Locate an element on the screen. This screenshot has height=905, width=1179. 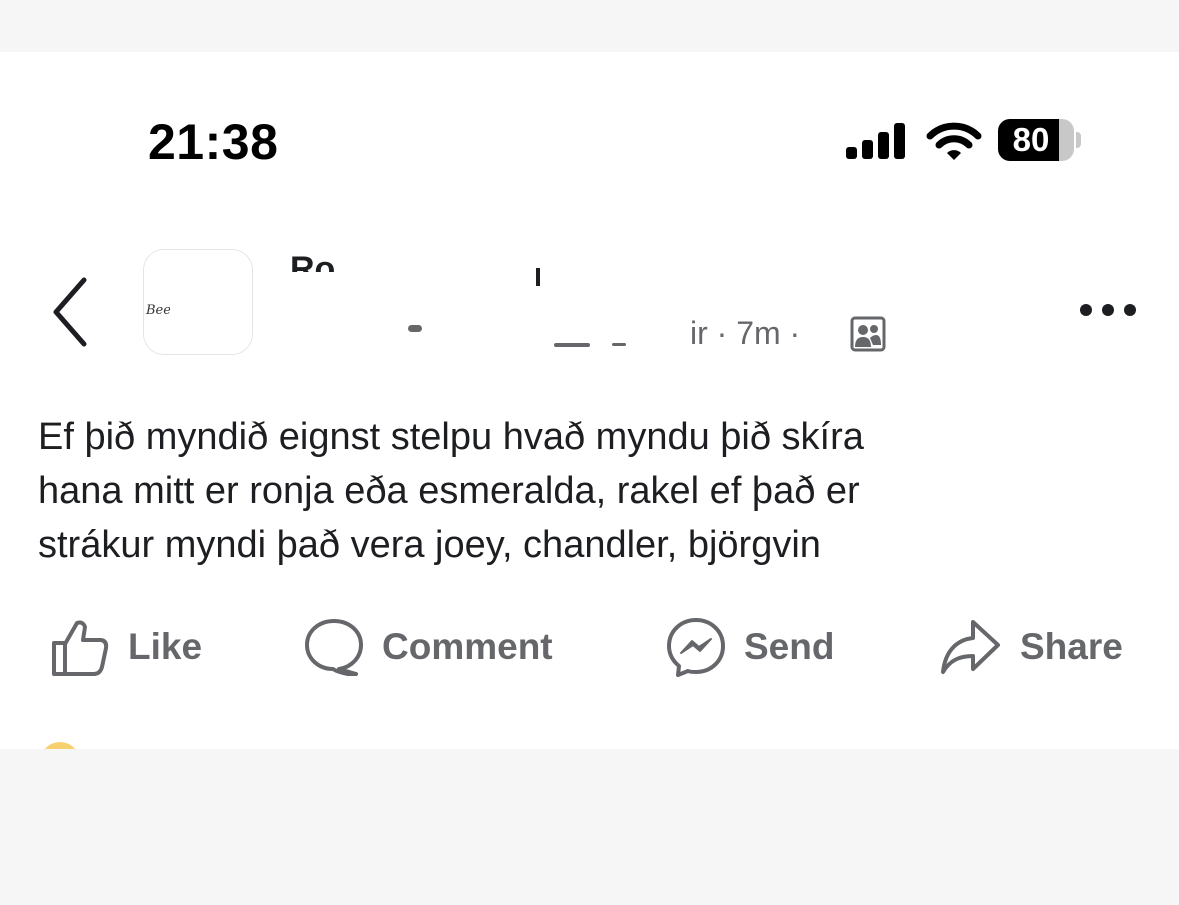
send-button: Send is located at coordinates (750, 647).